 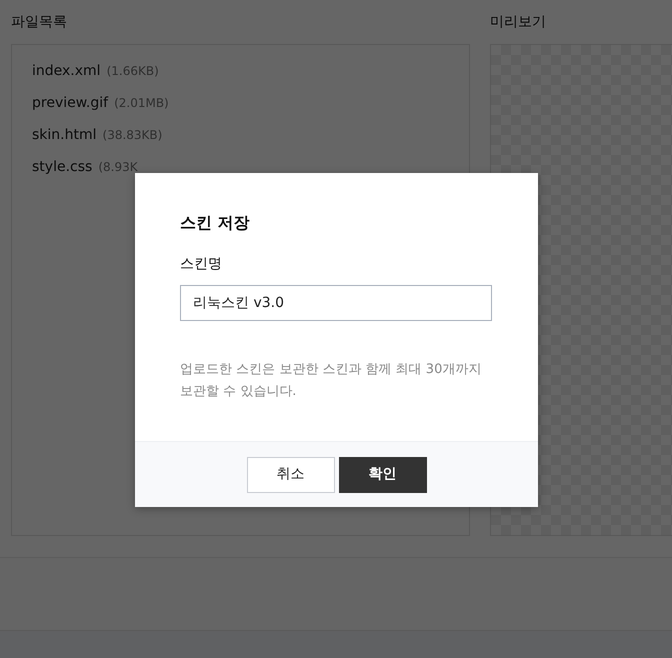 I want to click on file-name: style.css, so click(x=62, y=167).